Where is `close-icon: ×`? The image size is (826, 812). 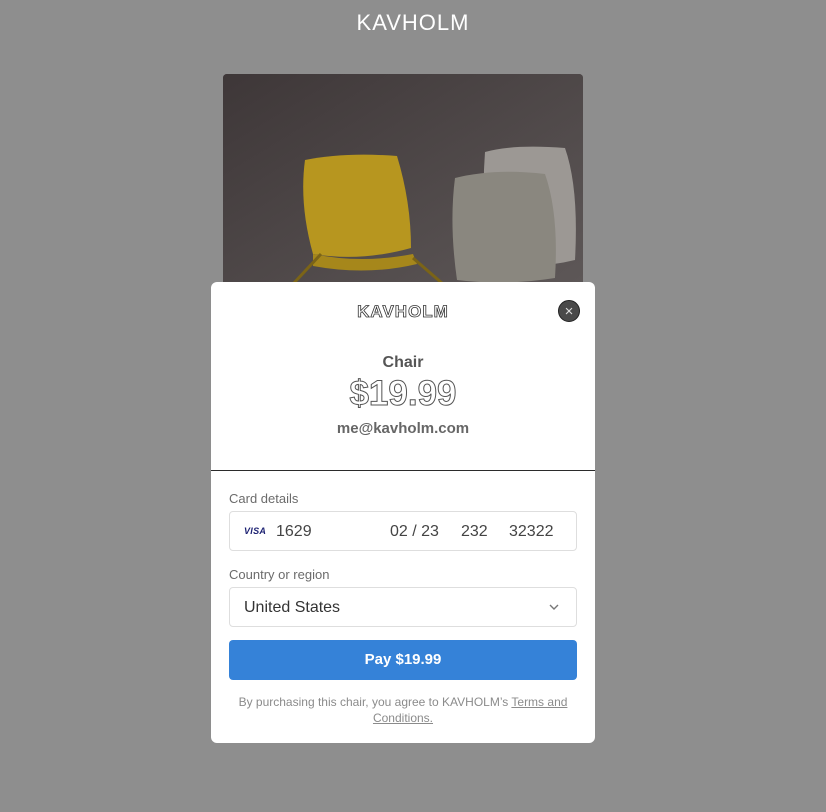
close-icon: × is located at coordinates (569, 311).